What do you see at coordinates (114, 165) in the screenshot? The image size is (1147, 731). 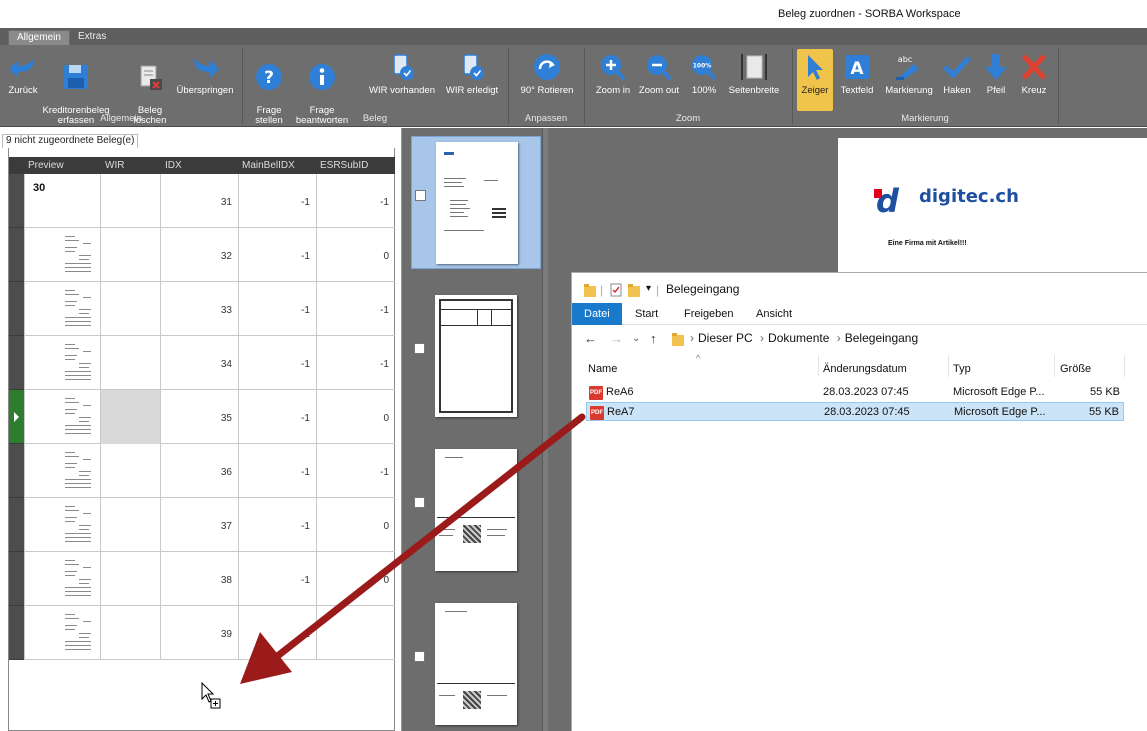 I see `column-header-wir: WIR` at bounding box center [114, 165].